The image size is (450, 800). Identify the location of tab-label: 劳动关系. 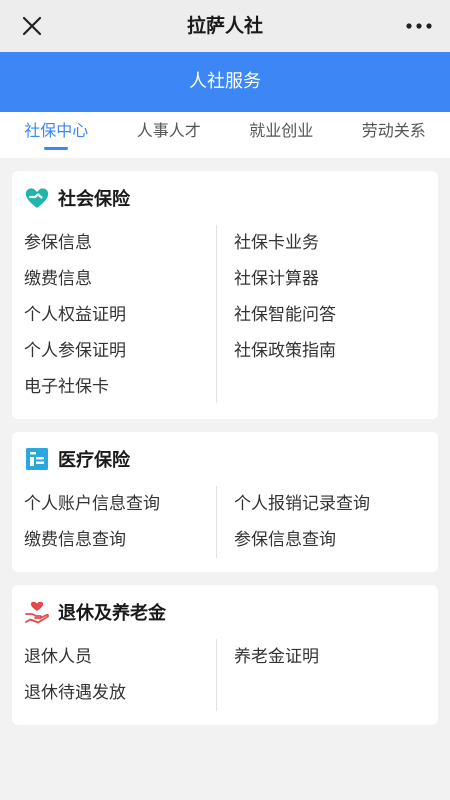
(393, 130).